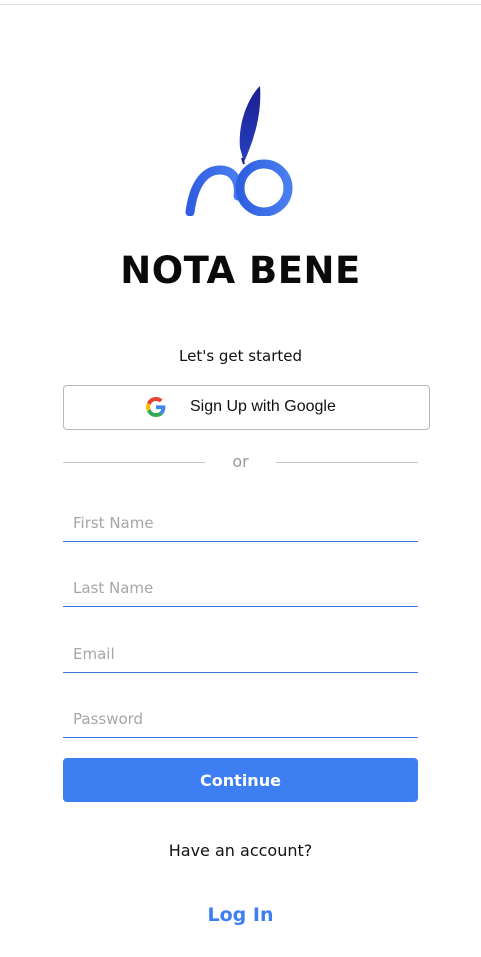 The width and height of the screenshot is (481, 957). Describe the element at coordinates (263, 406) in the screenshot. I see `google-signup-label: Sign Up with Google` at that location.